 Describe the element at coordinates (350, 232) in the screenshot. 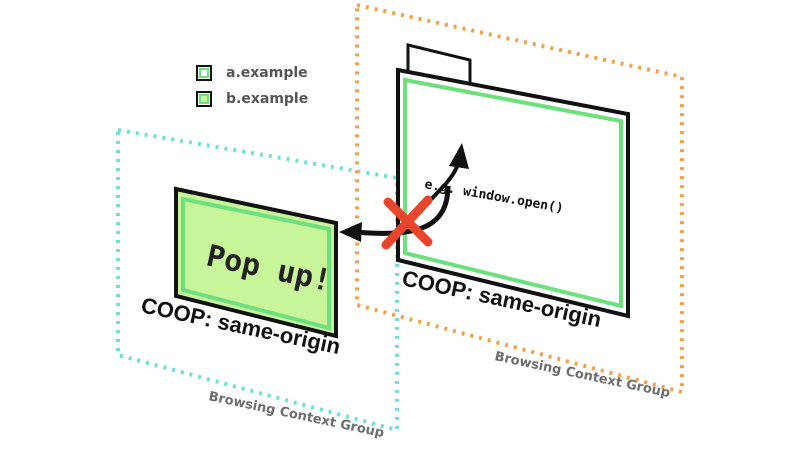

I see `opener-reference-arrowhead` at that location.